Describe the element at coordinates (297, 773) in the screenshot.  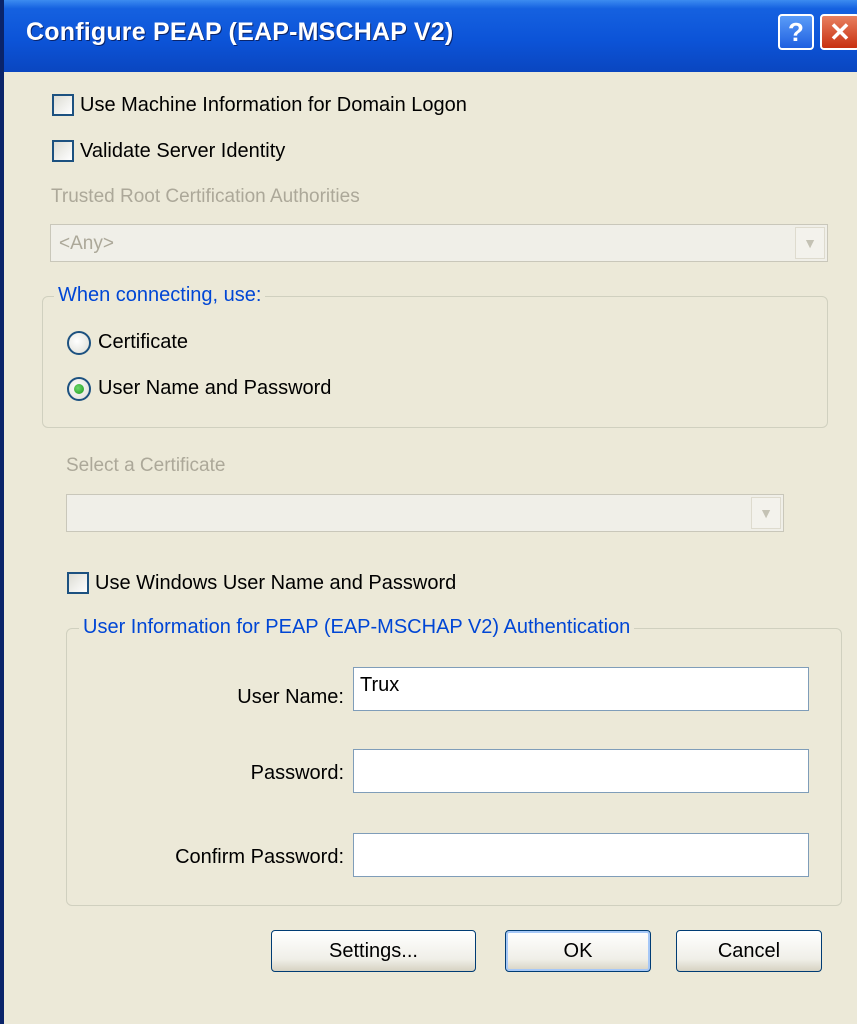
I see `password-label: Password:` at that location.